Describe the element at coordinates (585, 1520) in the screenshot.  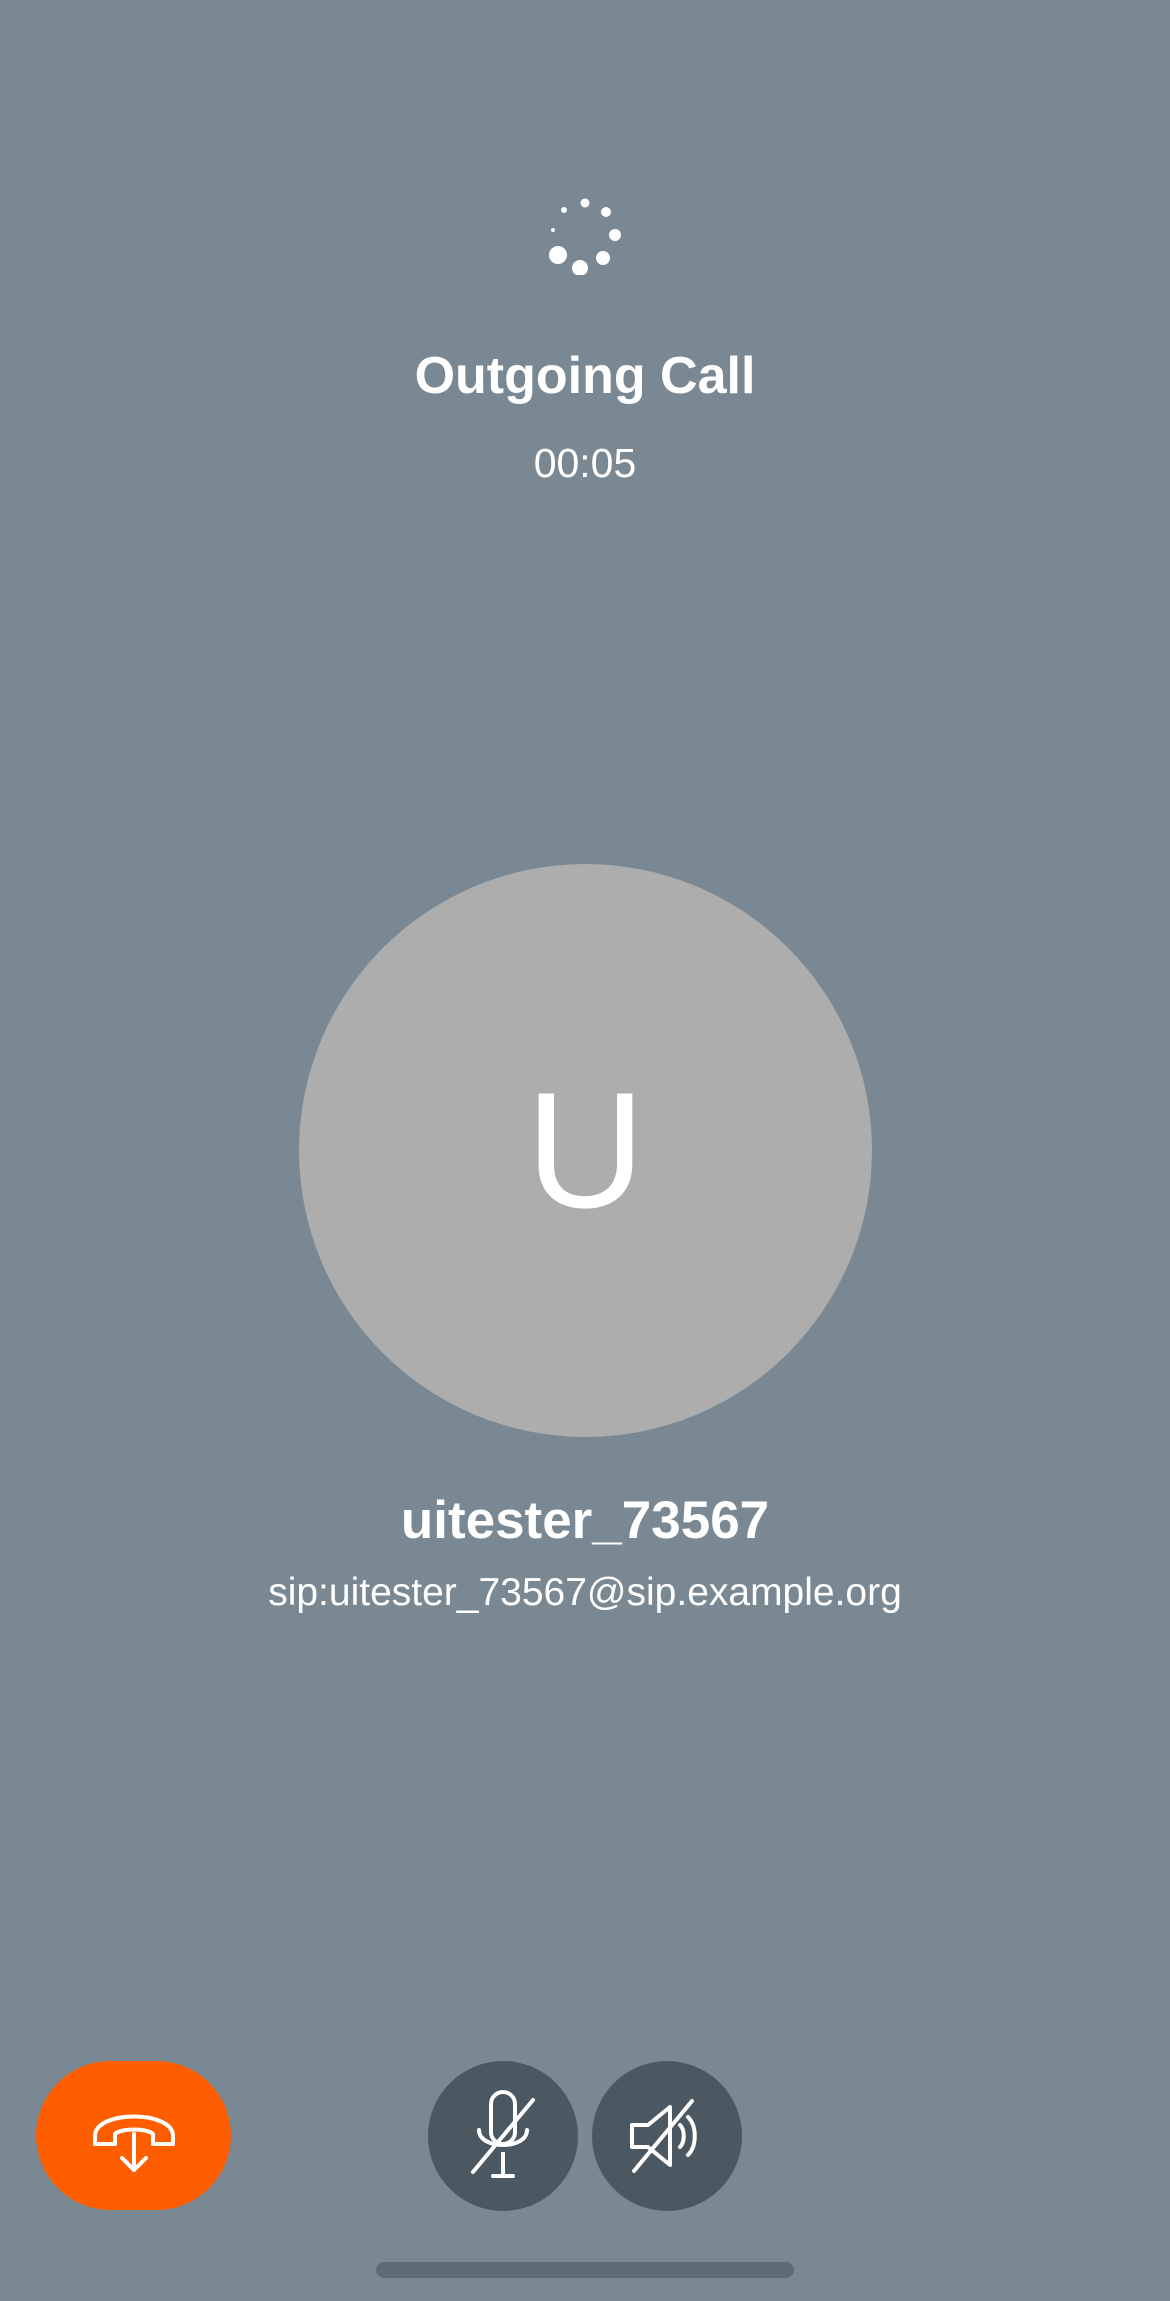
I see `contact-name: uitester_73567` at that location.